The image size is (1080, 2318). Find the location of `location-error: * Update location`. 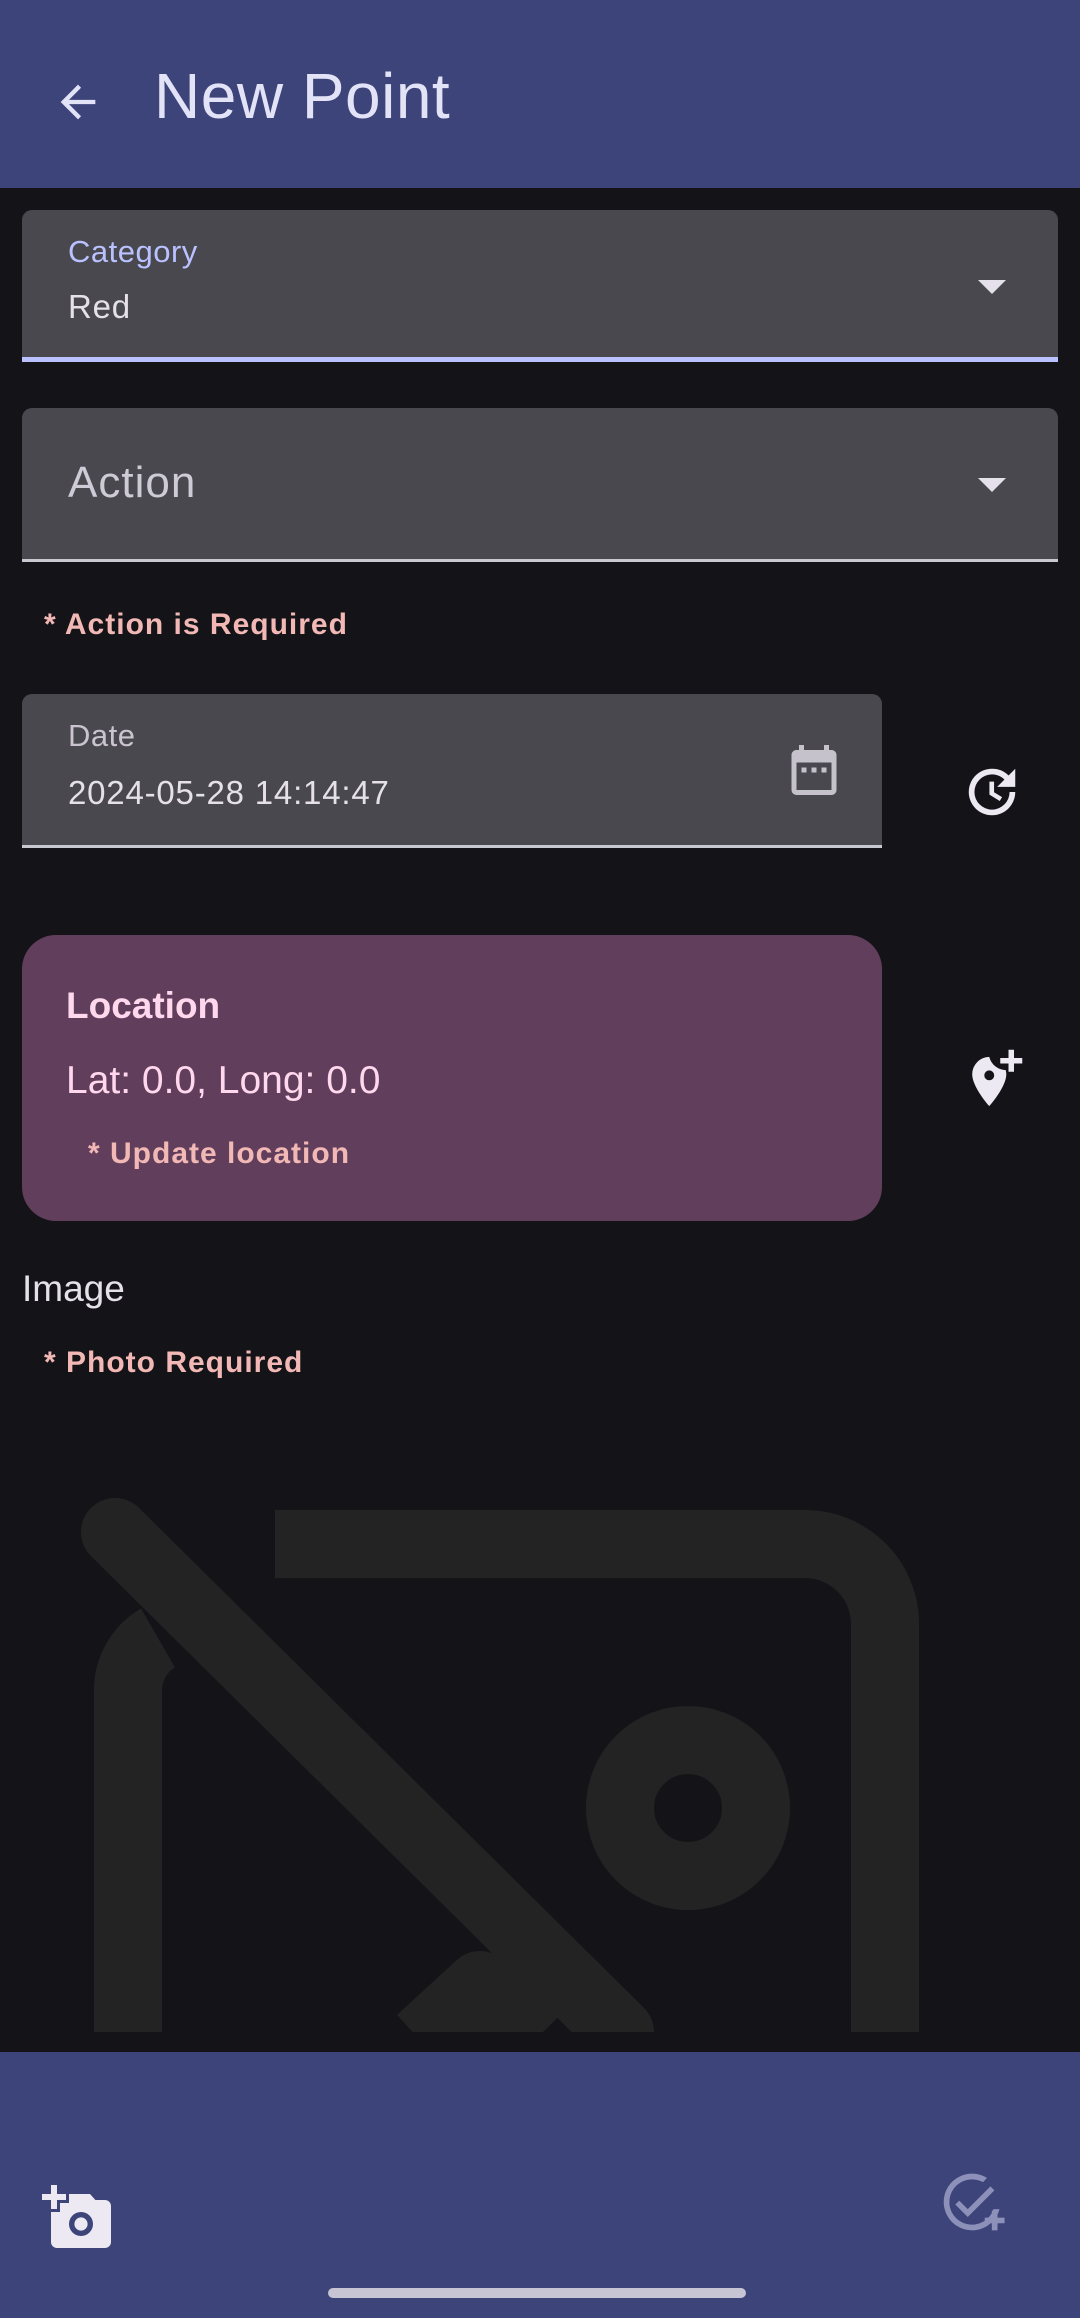

location-error: * Update location is located at coordinates (219, 1153).